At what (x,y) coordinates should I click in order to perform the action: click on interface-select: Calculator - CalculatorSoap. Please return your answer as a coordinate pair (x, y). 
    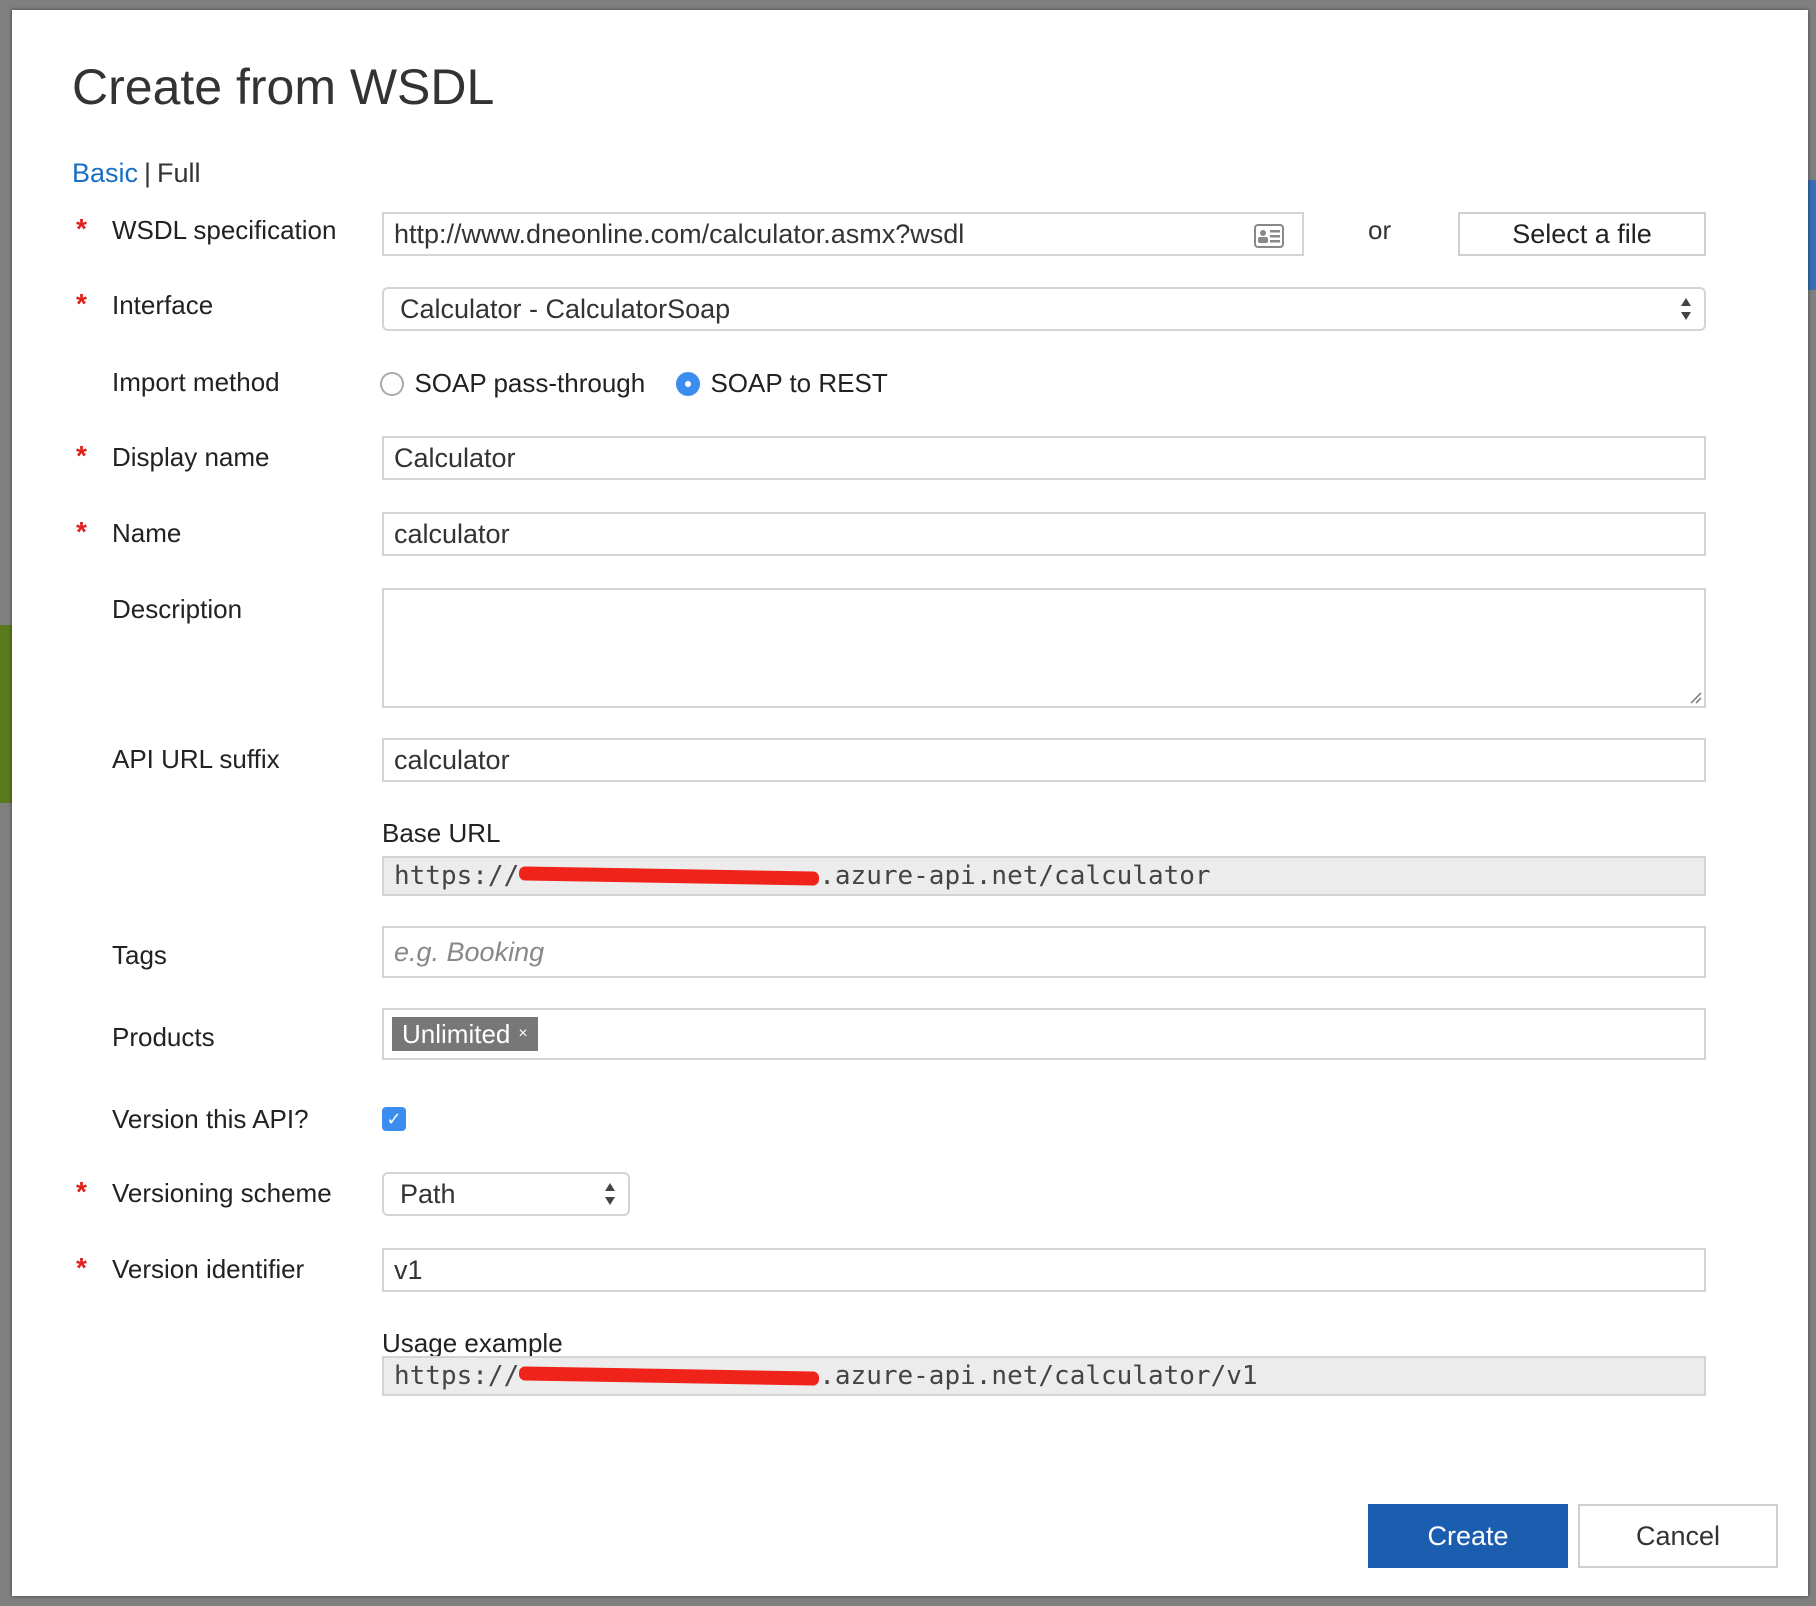
    Looking at the image, I should click on (1044, 309).